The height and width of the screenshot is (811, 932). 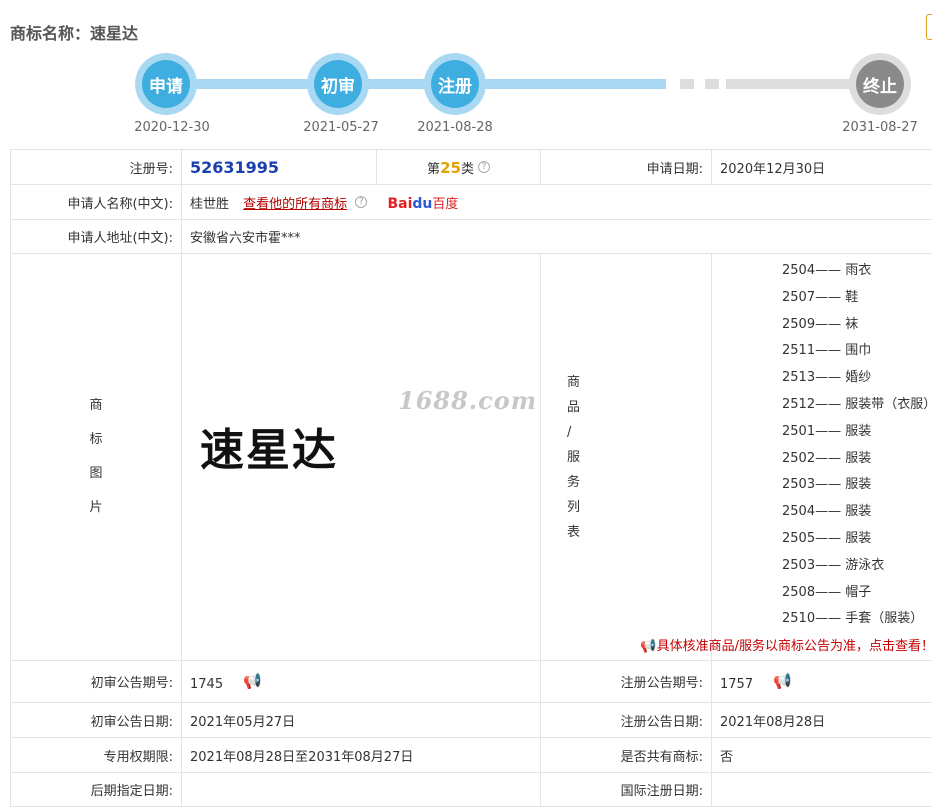 What do you see at coordinates (626, 681) in the screenshot?
I see `reg-ann-no-label: 注册公告期号:` at bounding box center [626, 681].